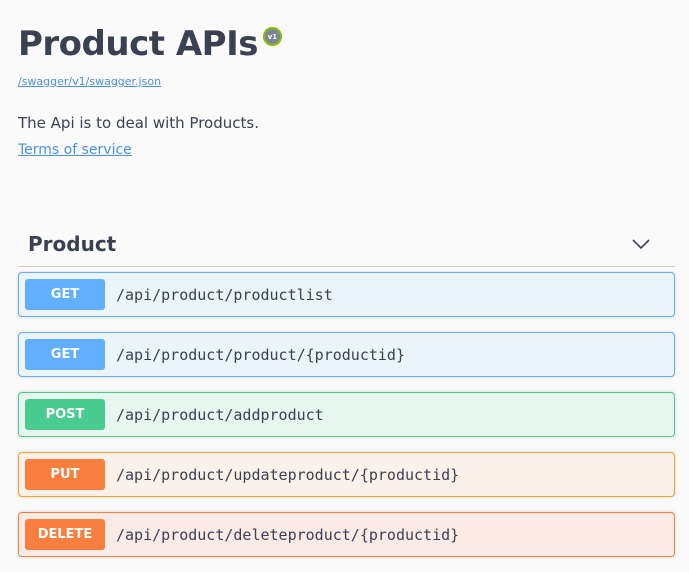  What do you see at coordinates (75, 150) in the screenshot?
I see `terms-of-service-link: Terms of service` at bounding box center [75, 150].